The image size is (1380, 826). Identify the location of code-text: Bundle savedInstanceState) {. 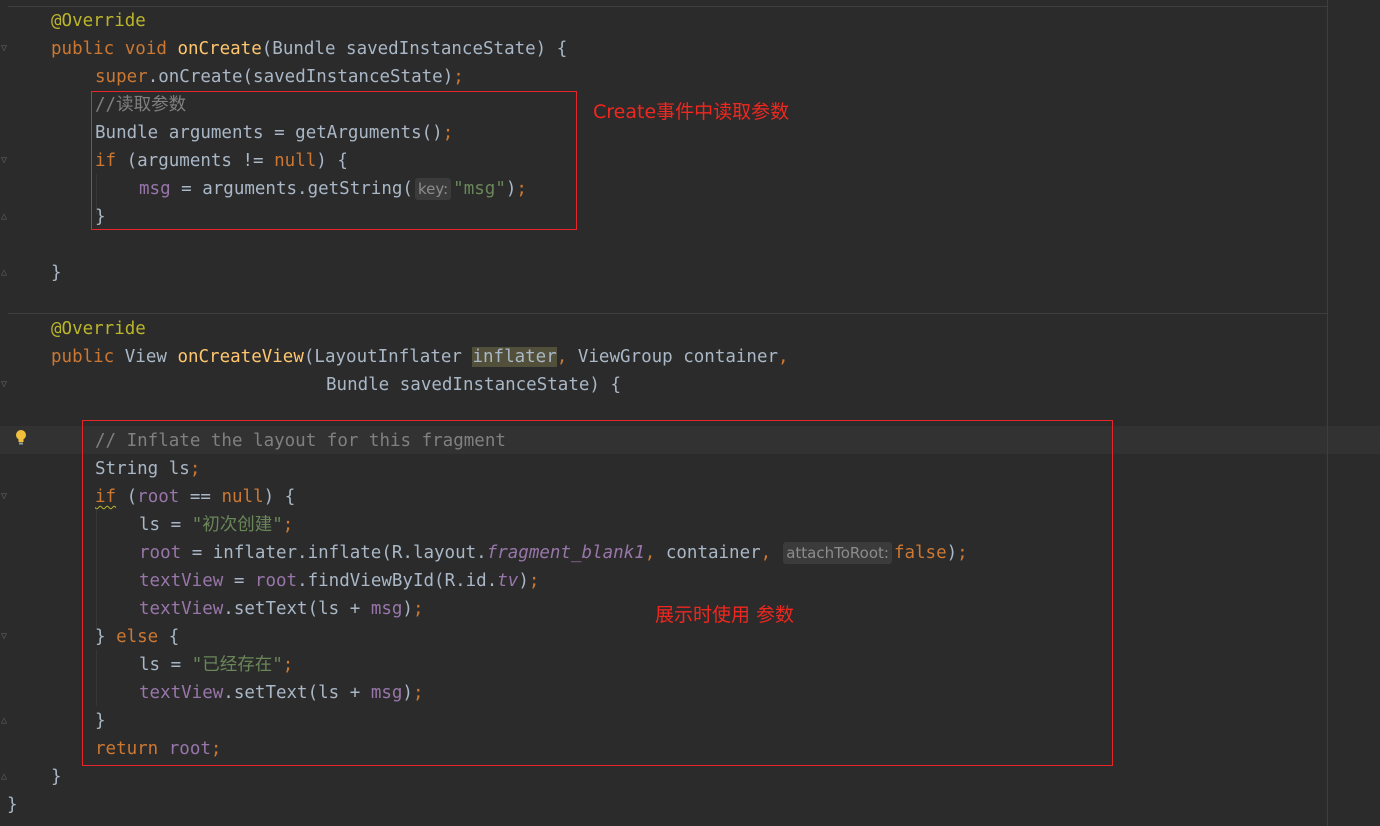
(474, 385).